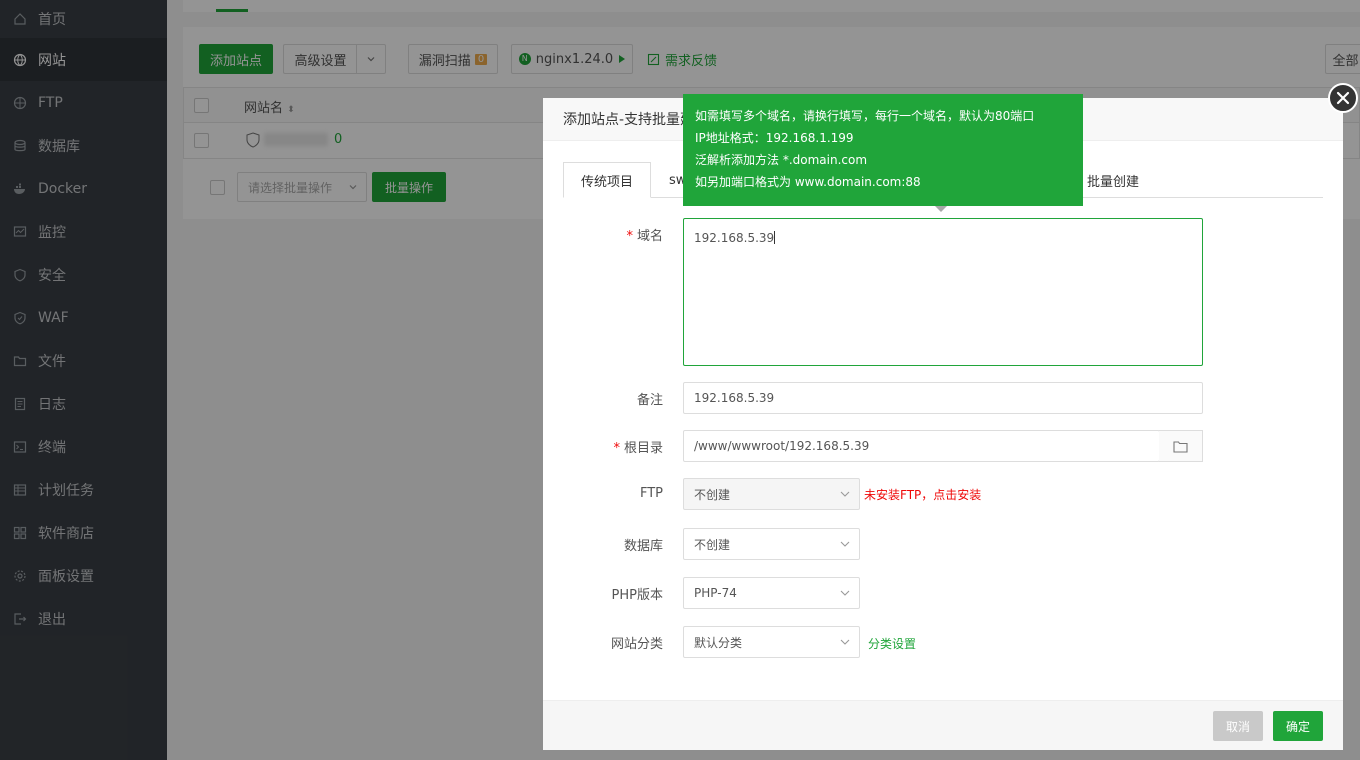 The image size is (1360, 760). I want to click on cancel-button: 取消, so click(1238, 726).